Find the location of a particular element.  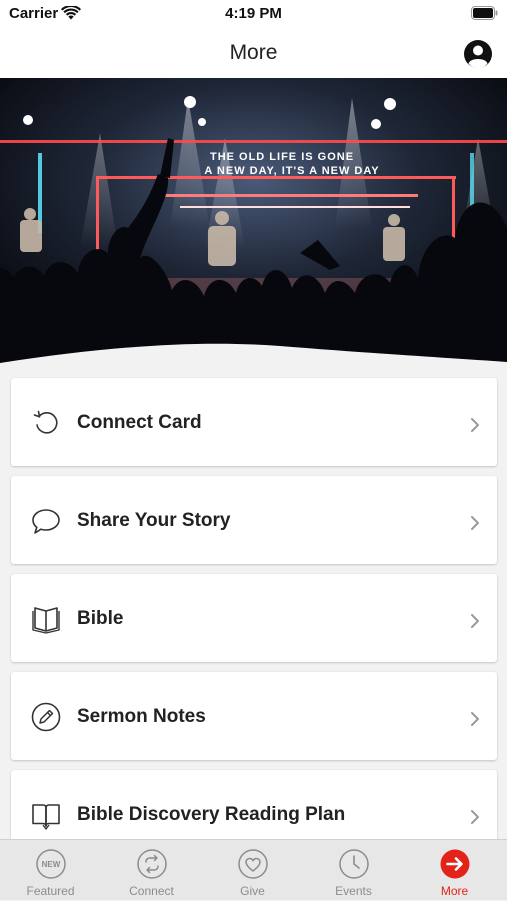

menu-item-label: Sermon Notes is located at coordinates (141, 716).